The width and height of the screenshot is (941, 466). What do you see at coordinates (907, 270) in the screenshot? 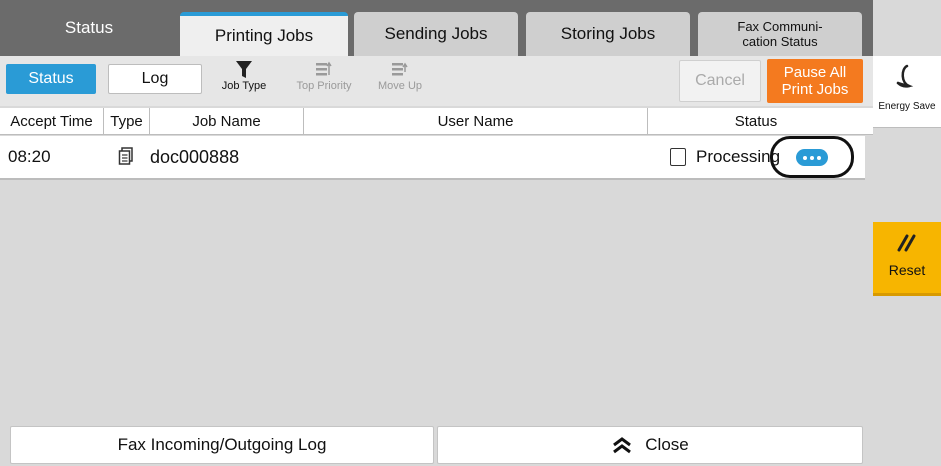
I see `reset-label: Reset` at bounding box center [907, 270].